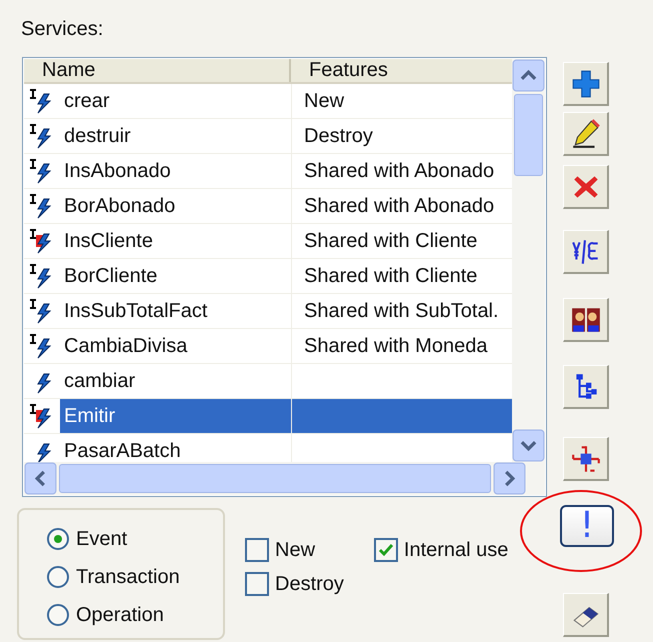 This screenshot has width=653, height=642. I want to click on scroll-left-button, so click(40, 478).